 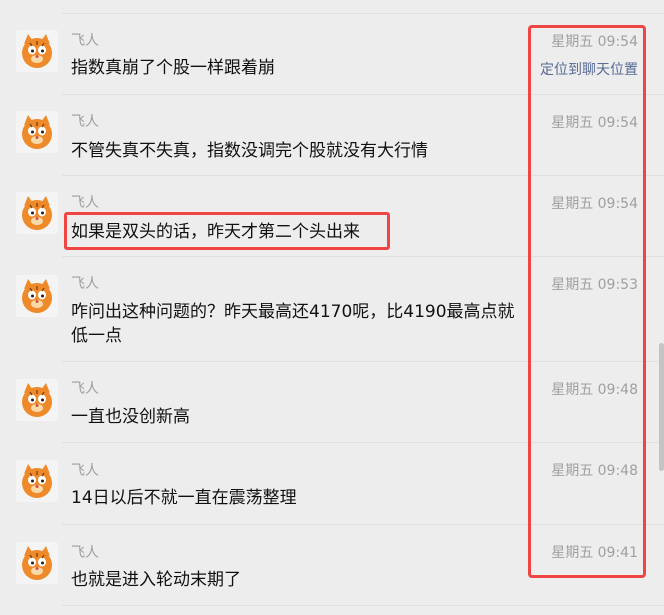 I want to click on message-text: 不管失真不失真，指数没调完个股就没有大行情, so click(x=249, y=151).